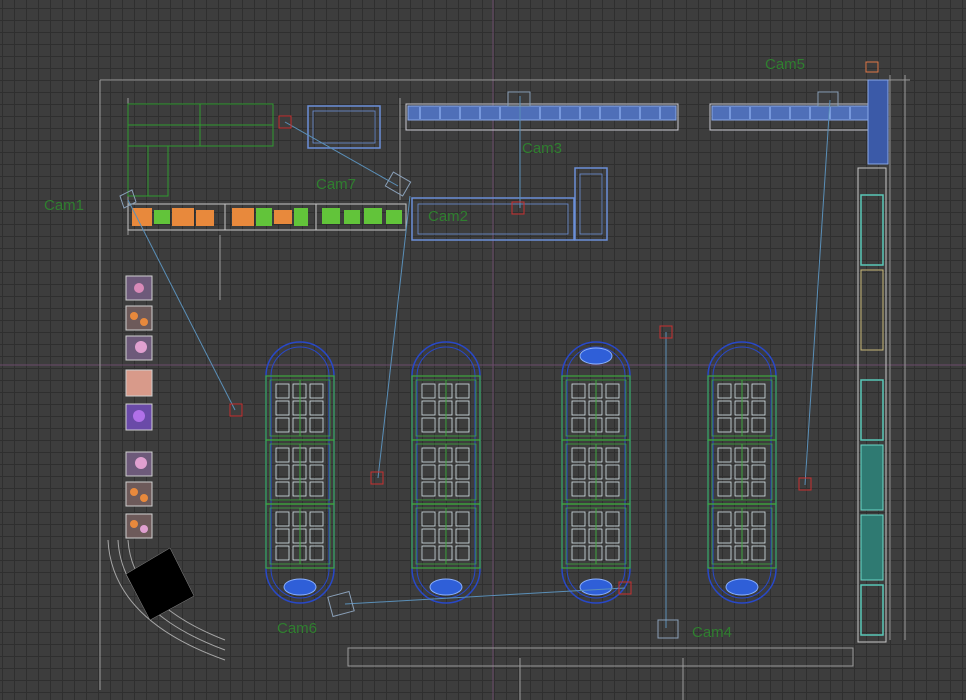 Image resolution: width=966 pixels, height=700 pixels. What do you see at coordinates (542, 148) in the screenshot?
I see `cam3-label: Cam3` at bounding box center [542, 148].